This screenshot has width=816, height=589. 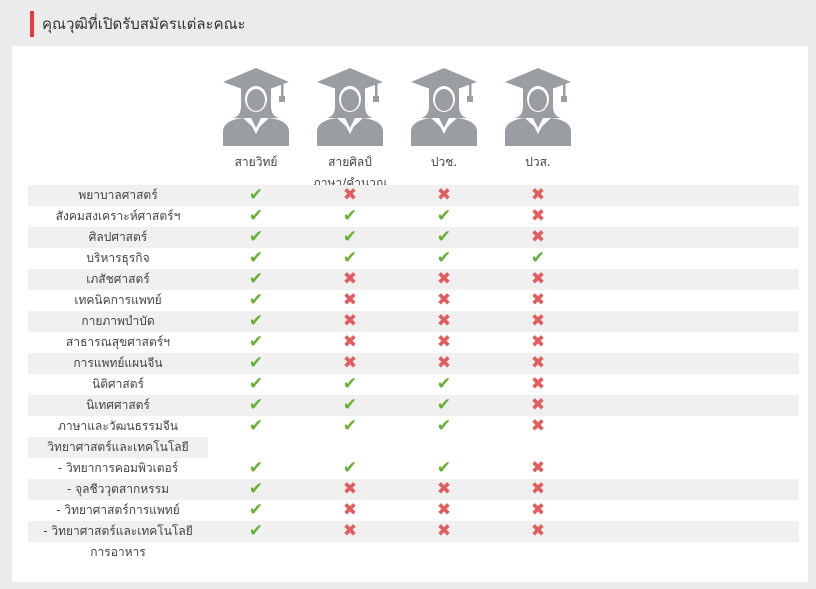 I want to click on row-label: พยาบาลศาสตร์, so click(x=118, y=195).